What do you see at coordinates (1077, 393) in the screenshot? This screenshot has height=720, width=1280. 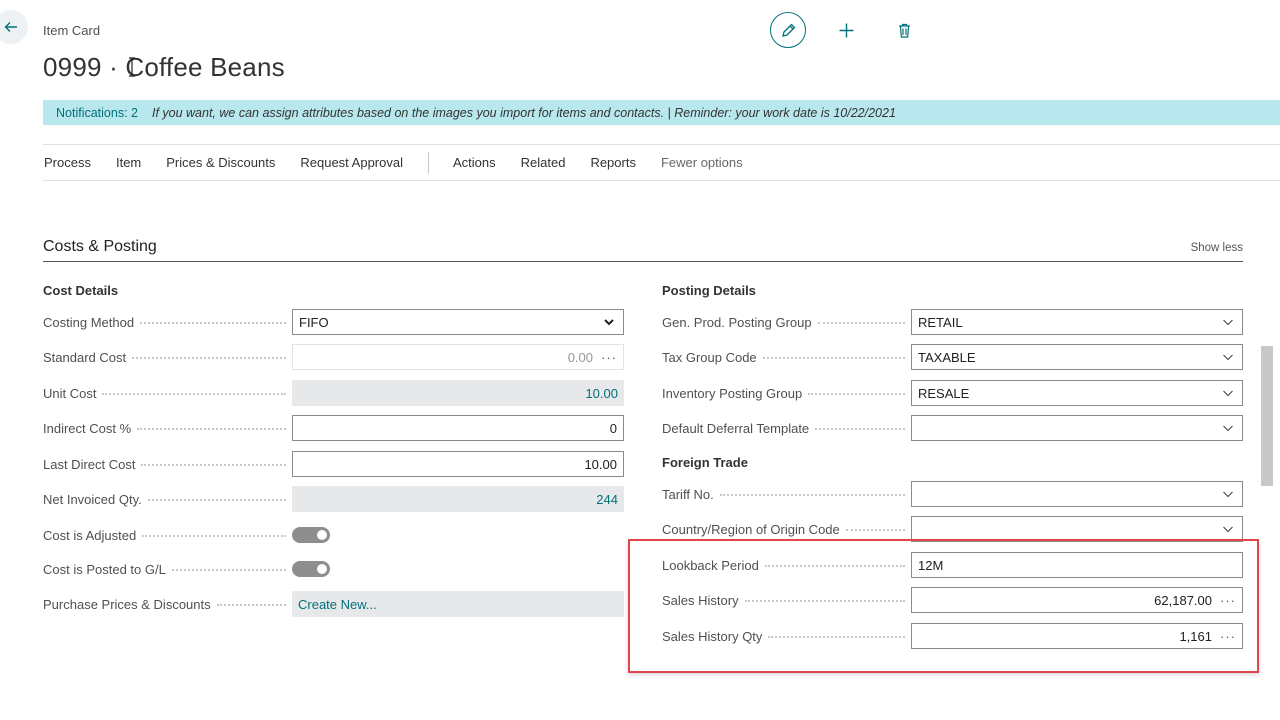 I see `inventory-posting-group-select: RESALE` at bounding box center [1077, 393].